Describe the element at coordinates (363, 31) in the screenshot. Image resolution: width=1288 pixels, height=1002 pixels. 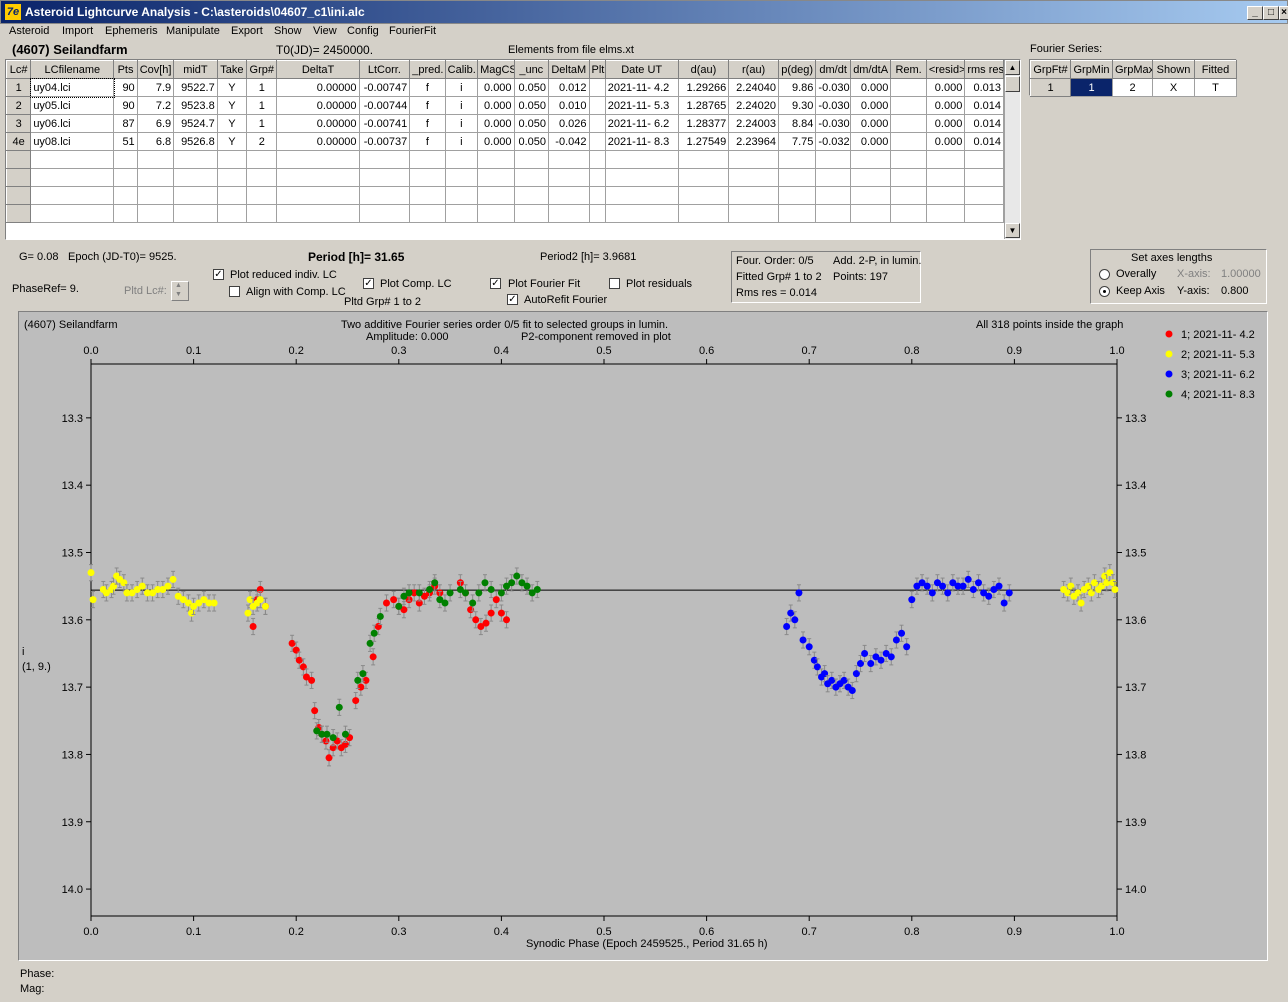
I see `menu-config: Config` at that location.